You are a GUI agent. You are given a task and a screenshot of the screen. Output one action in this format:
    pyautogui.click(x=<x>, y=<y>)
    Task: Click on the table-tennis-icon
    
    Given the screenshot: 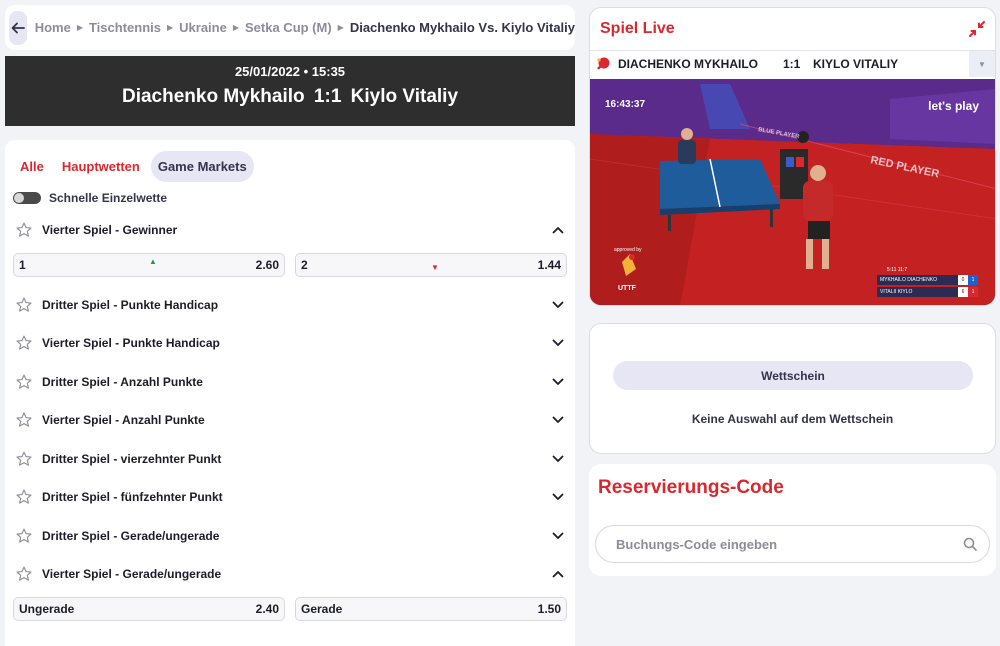 What is the action you would take?
    pyautogui.click(x=603, y=63)
    